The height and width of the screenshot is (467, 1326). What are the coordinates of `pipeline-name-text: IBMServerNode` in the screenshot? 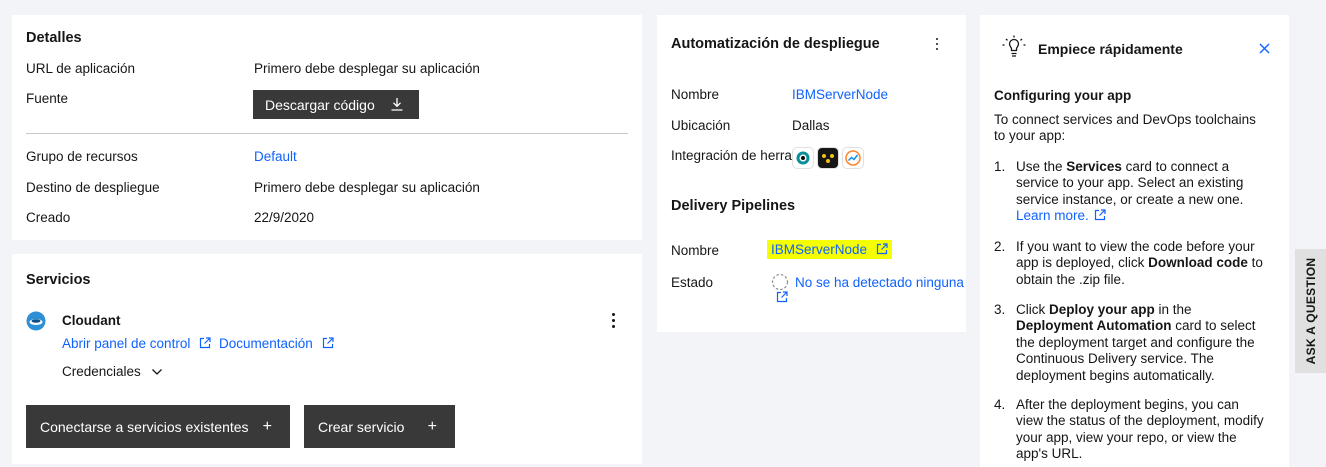 It's located at (819, 249).